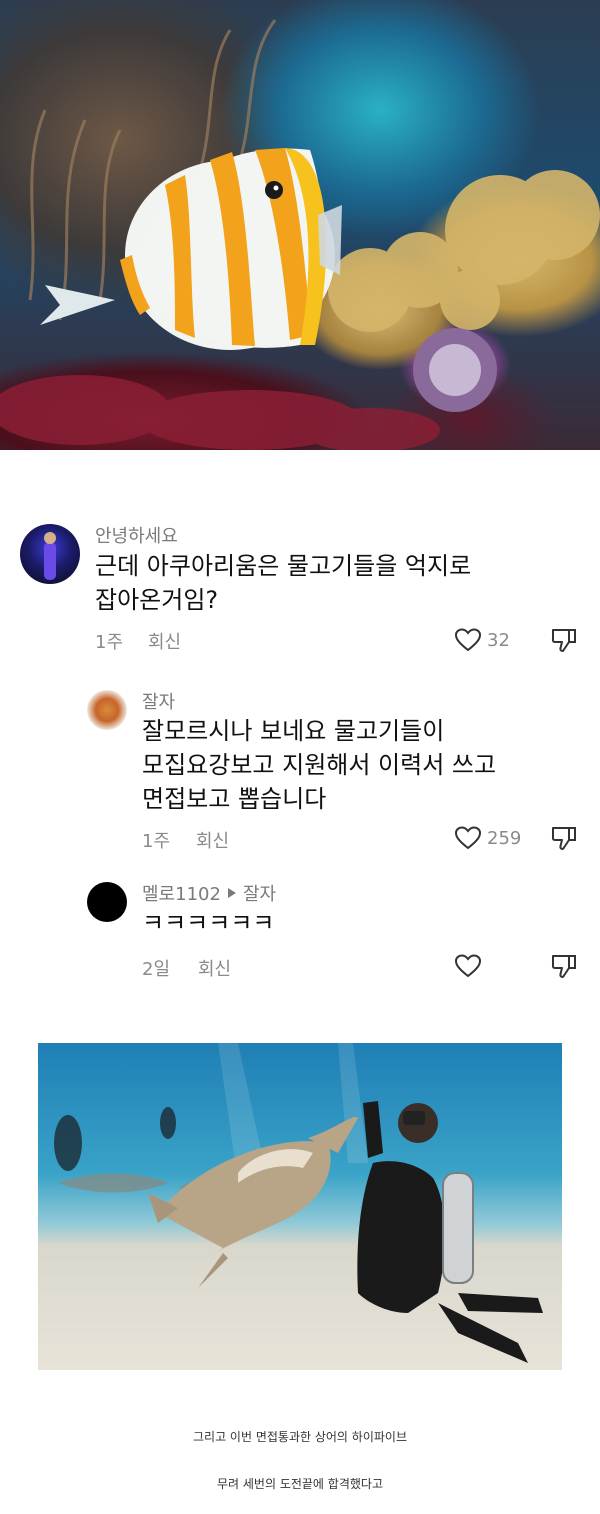 The image size is (600, 1514). What do you see at coordinates (299, 1484) in the screenshot?
I see `caption-line: 무려 세번의 도전끝에 합격했다고` at bounding box center [299, 1484].